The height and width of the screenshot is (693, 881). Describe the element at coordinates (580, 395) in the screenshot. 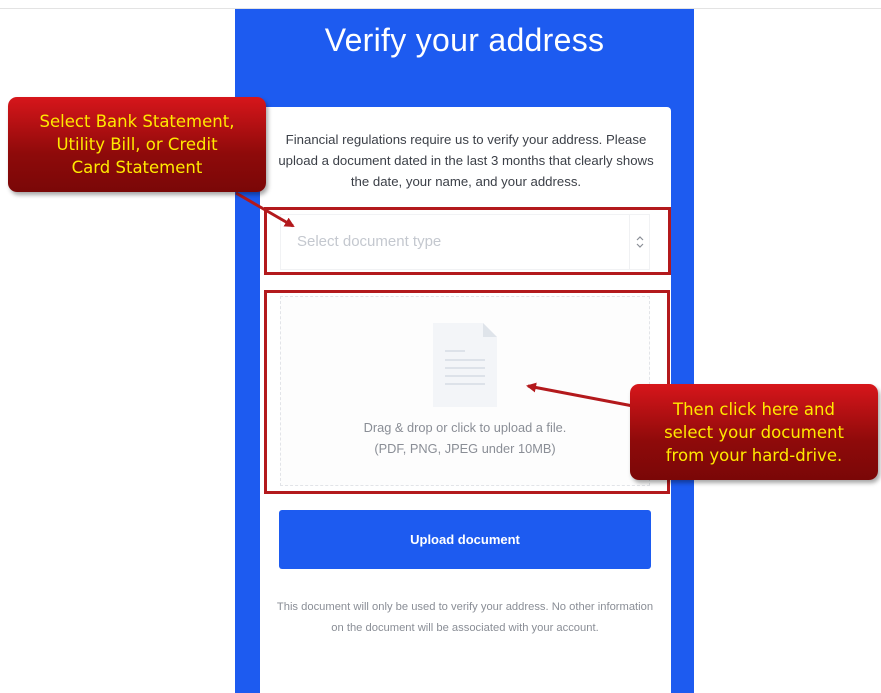

I see `dropzone-callout-arrow` at that location.